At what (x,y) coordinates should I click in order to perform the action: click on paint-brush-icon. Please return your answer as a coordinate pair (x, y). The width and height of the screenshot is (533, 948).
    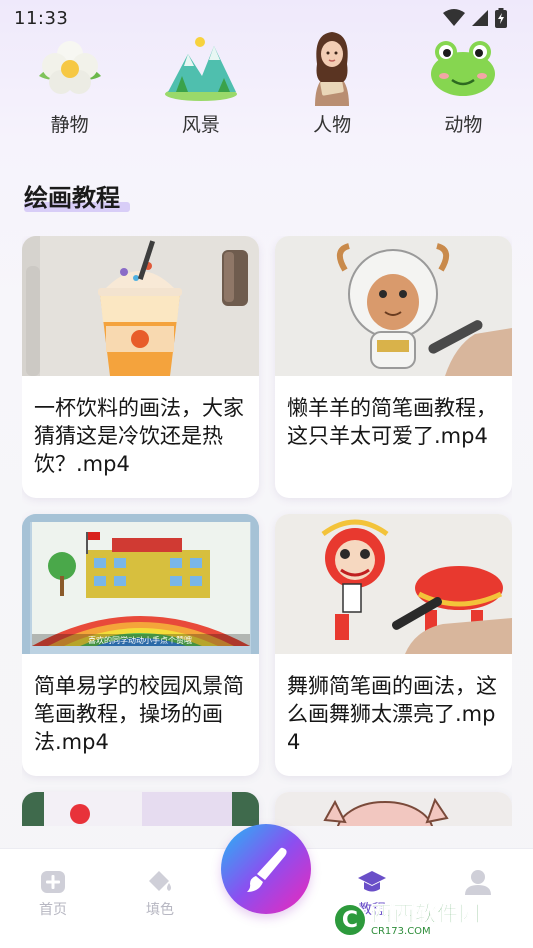
    Looking at the image, I should click on (267, 869).